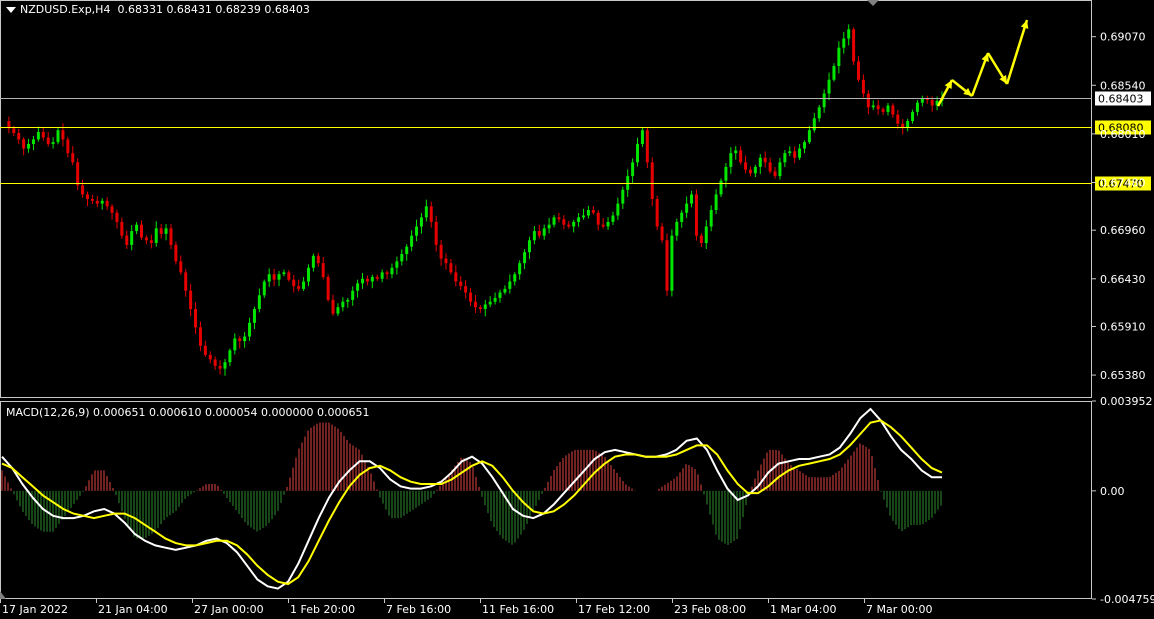 The image size is (1154, 619). What do you see at coordinates (133, 609) in the screenshot?
I see `time-tick-label: 21 Jan 04:00` at bounding box center [133, 609].